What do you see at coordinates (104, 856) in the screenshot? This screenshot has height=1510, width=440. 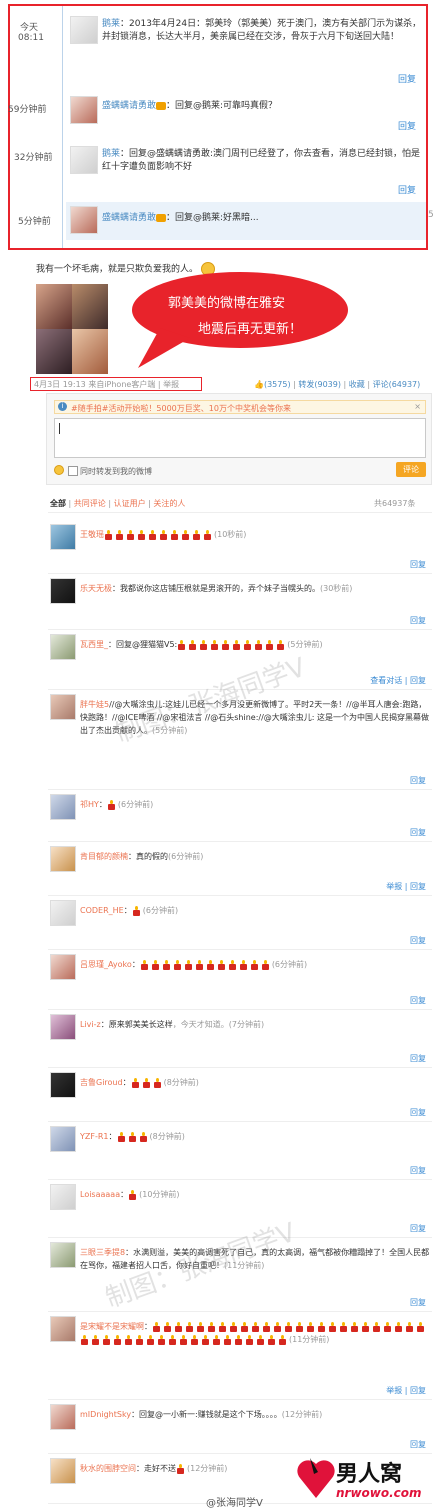 I see `user-link: 肯目郁的颜楠` at bounding box center [104, 856].